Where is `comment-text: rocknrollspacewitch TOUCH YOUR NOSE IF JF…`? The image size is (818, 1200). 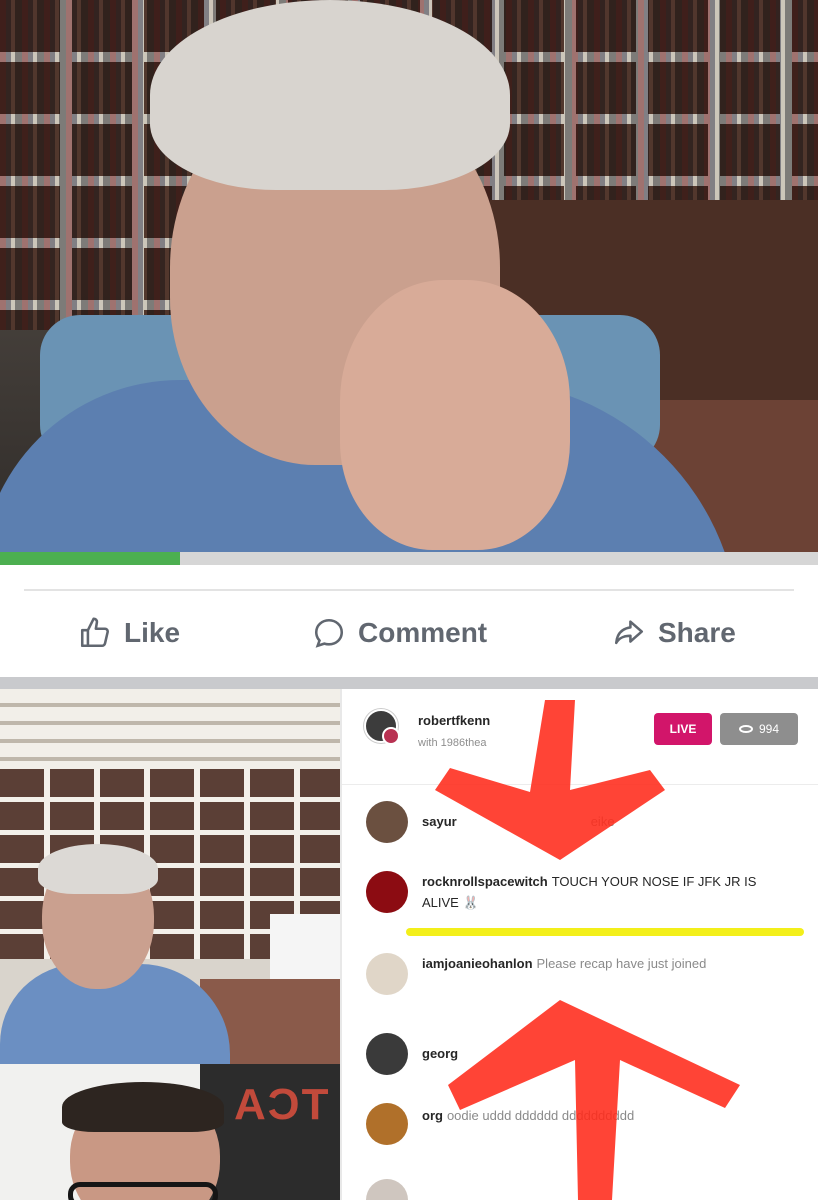
comment-text: rocknrollspacewitch TOUCH YOUR NOSE IF JF… is located at coordinates (608, 892).